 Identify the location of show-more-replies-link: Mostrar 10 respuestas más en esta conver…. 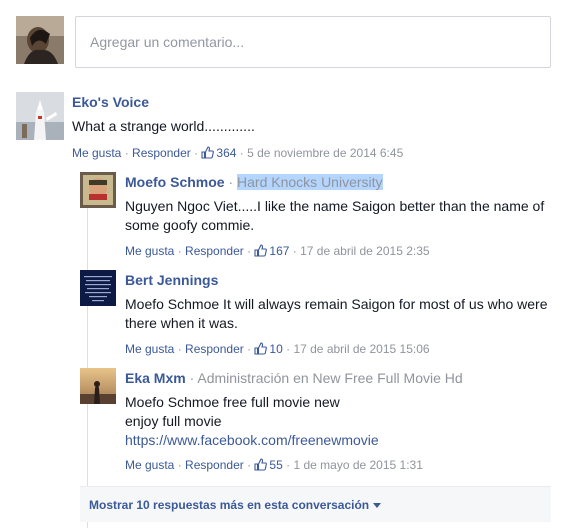
(235, 505).